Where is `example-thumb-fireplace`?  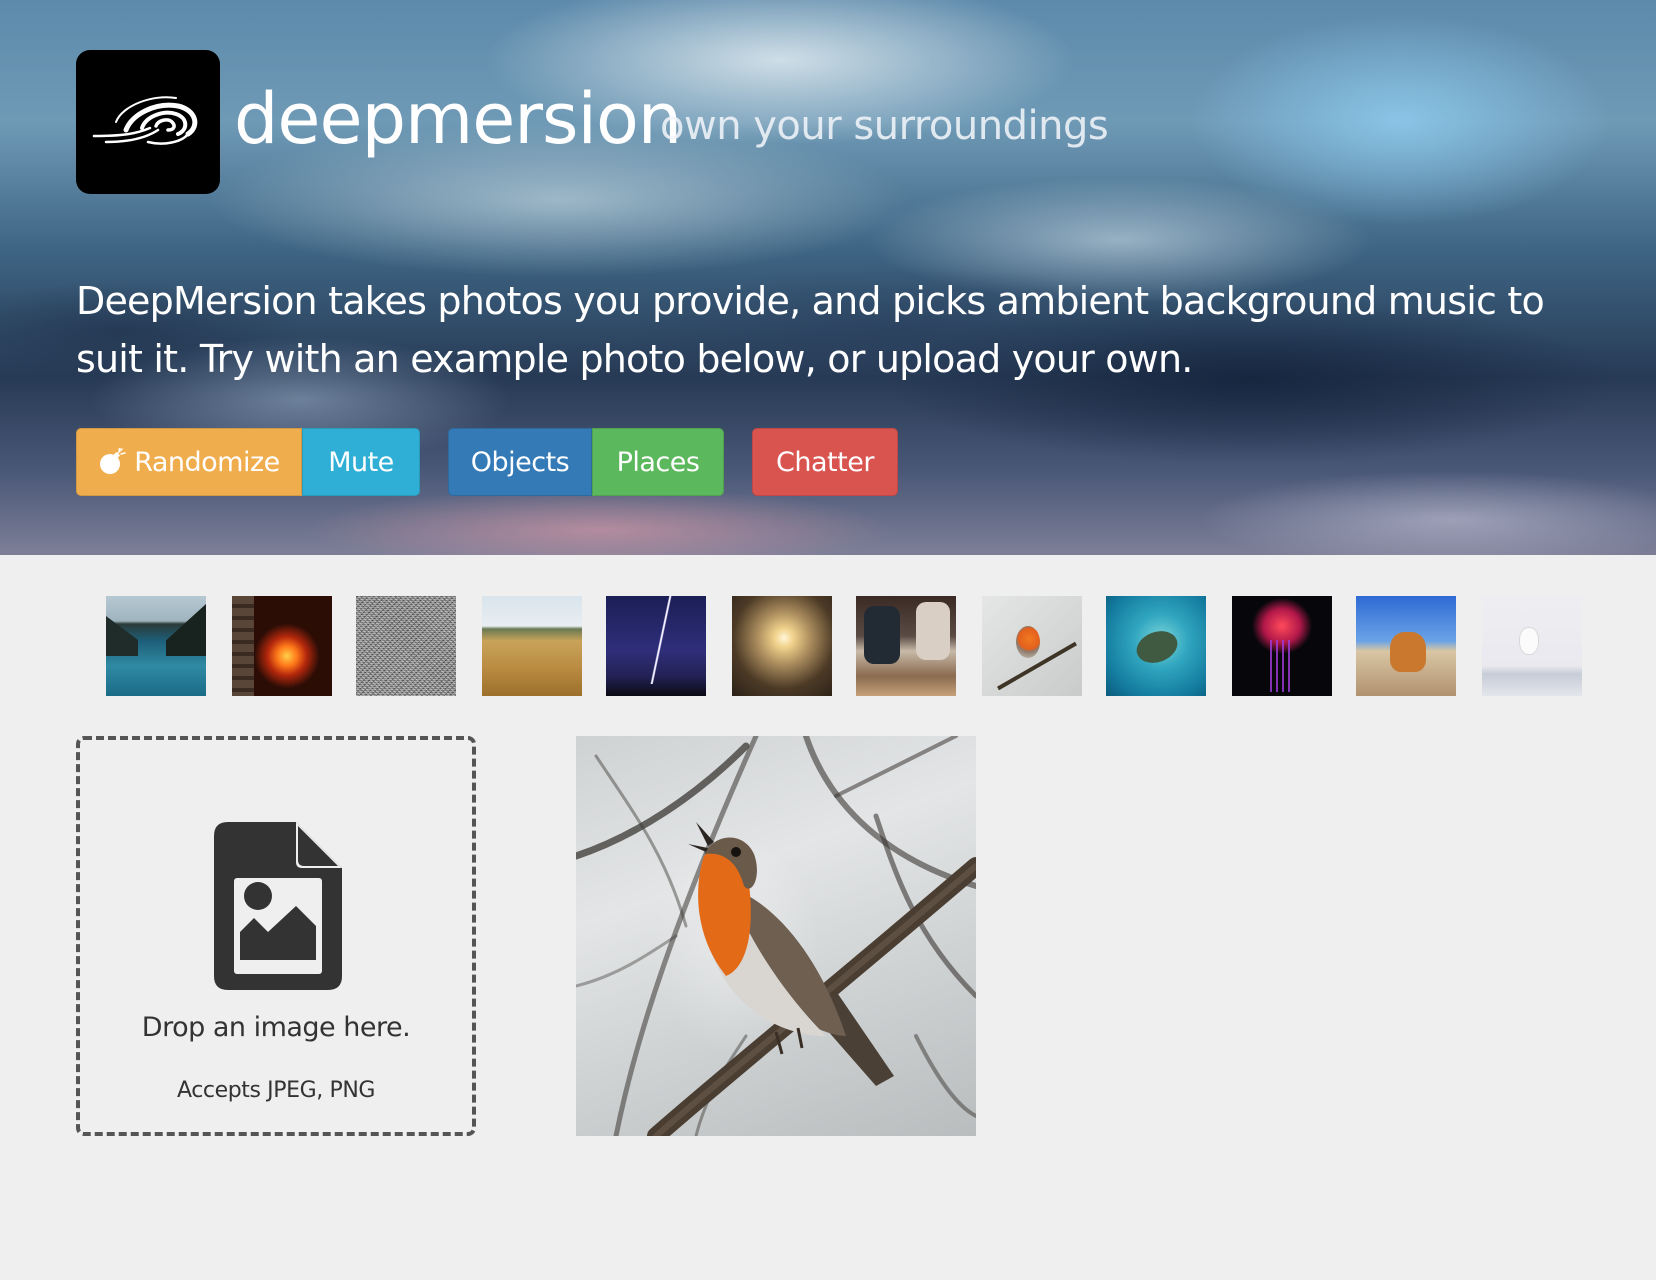
example-thumb-fireplace is located at coordinates (282, 646).